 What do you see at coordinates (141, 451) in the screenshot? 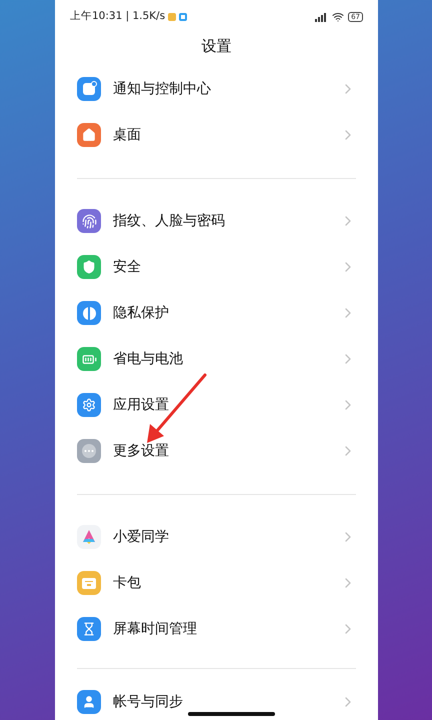
I see `item-label: 更多设置` at bounding box center [141, 451].